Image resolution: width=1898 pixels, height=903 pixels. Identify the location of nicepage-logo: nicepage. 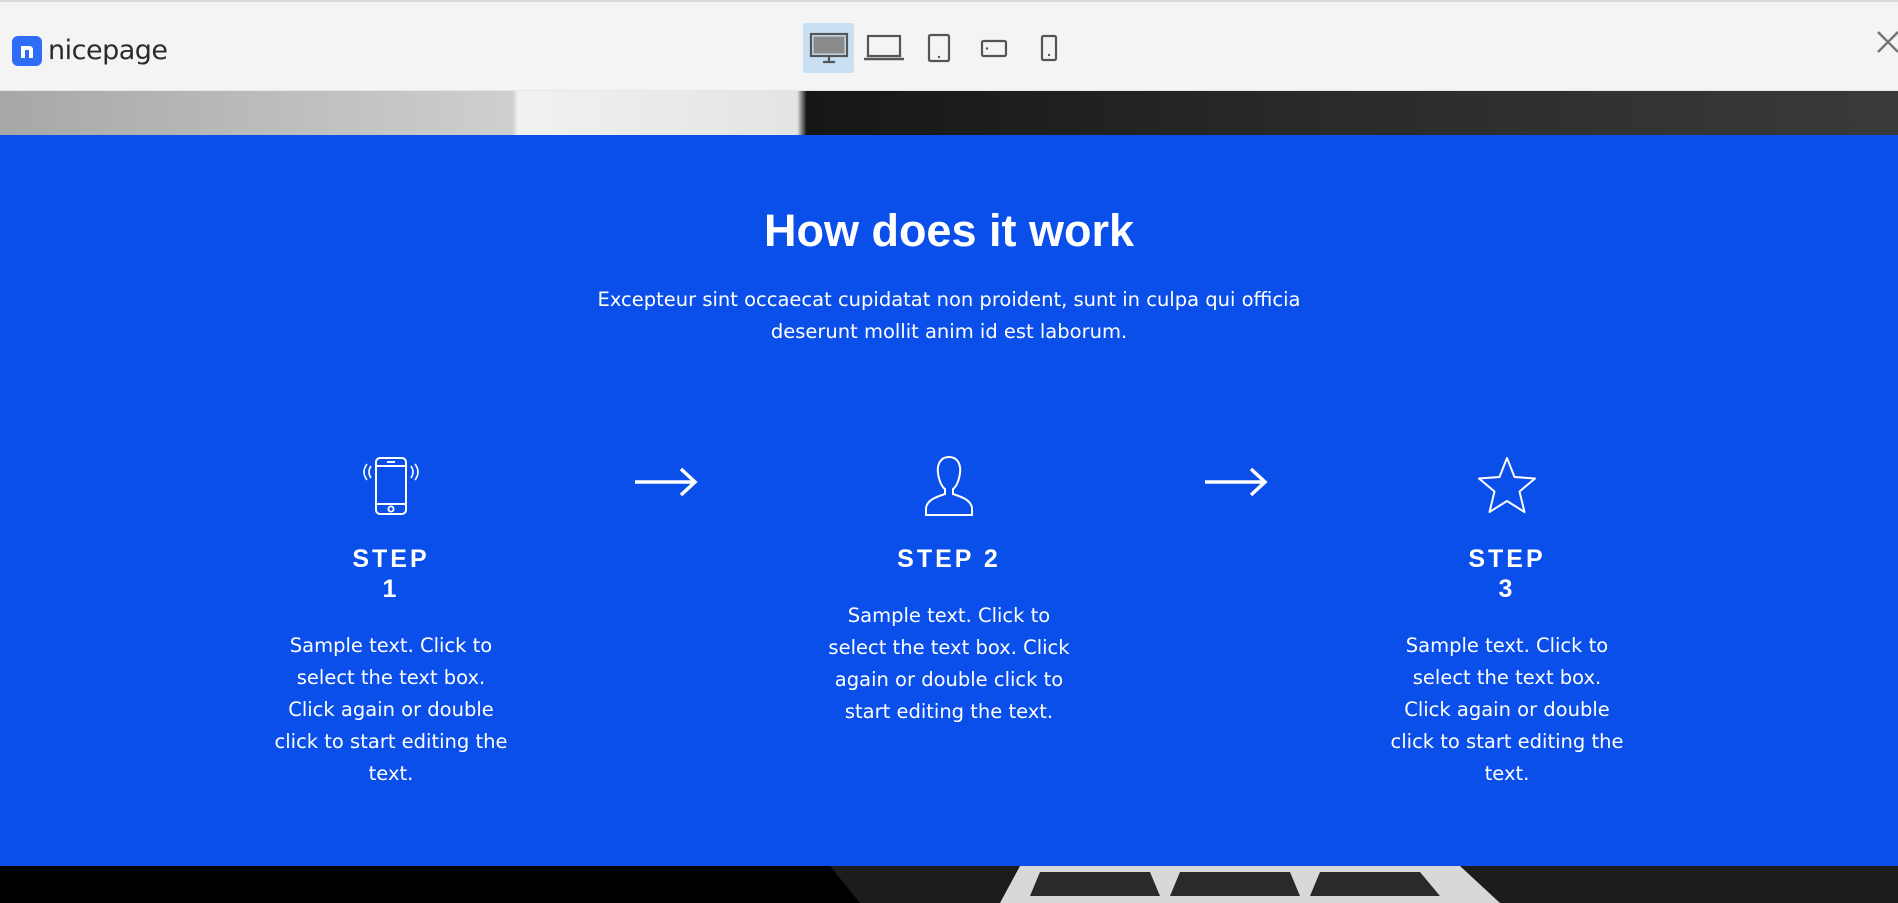
(90, 50).